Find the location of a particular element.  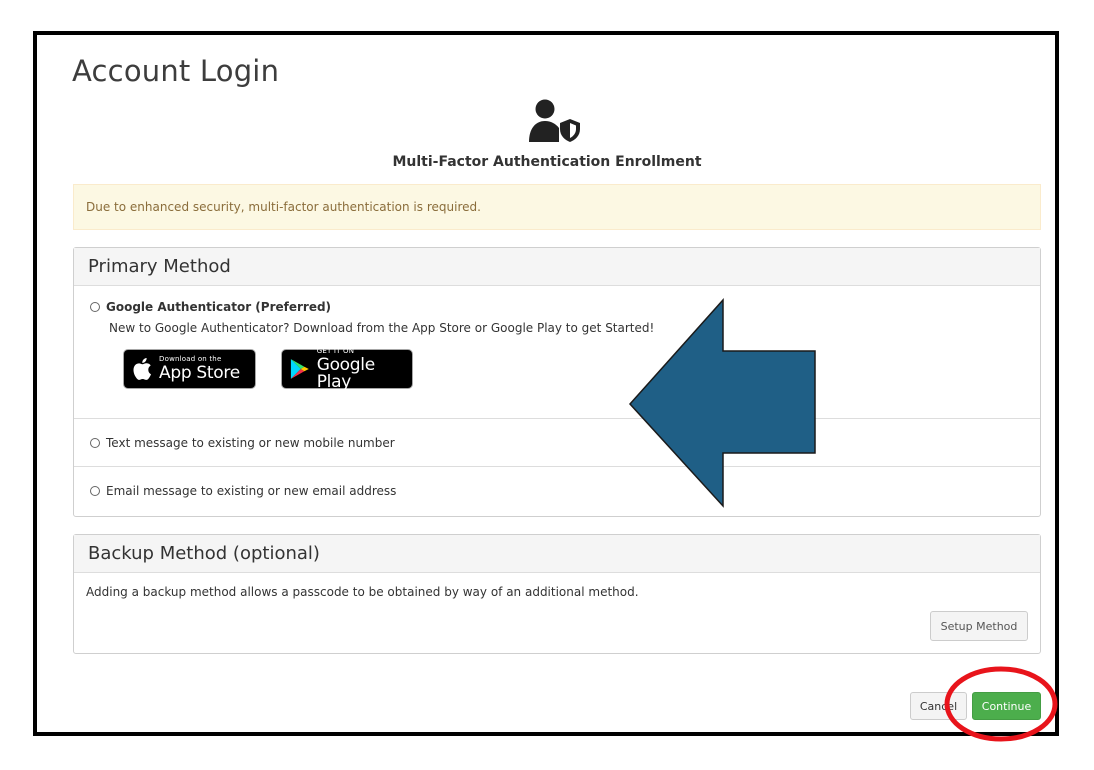

user-shield-icon is located at coordinates (554, 120).